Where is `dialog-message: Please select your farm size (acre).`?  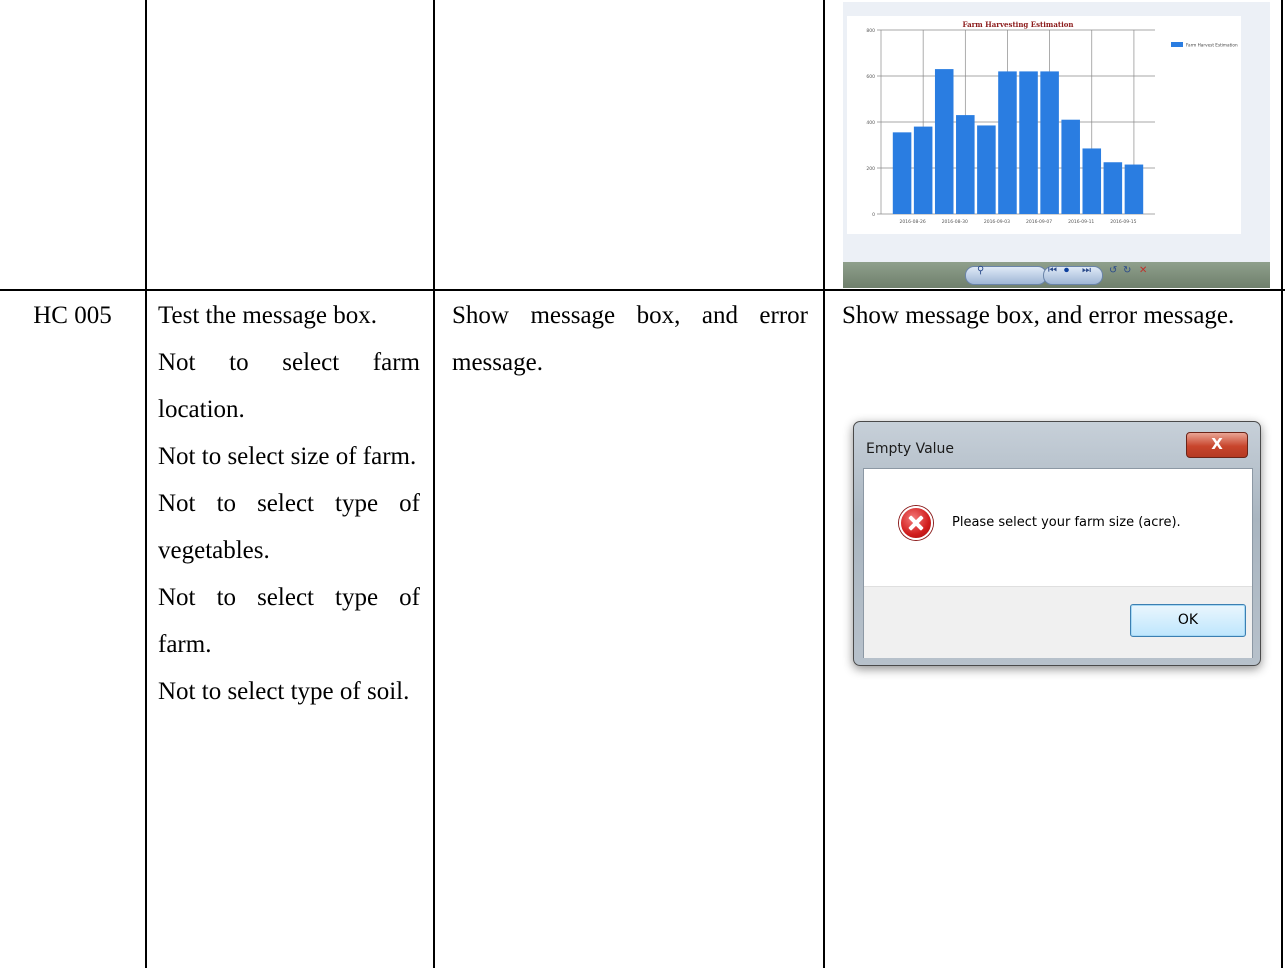
dialog-message: Please select your farm size (acre). is located at coordinates (1066, 522).